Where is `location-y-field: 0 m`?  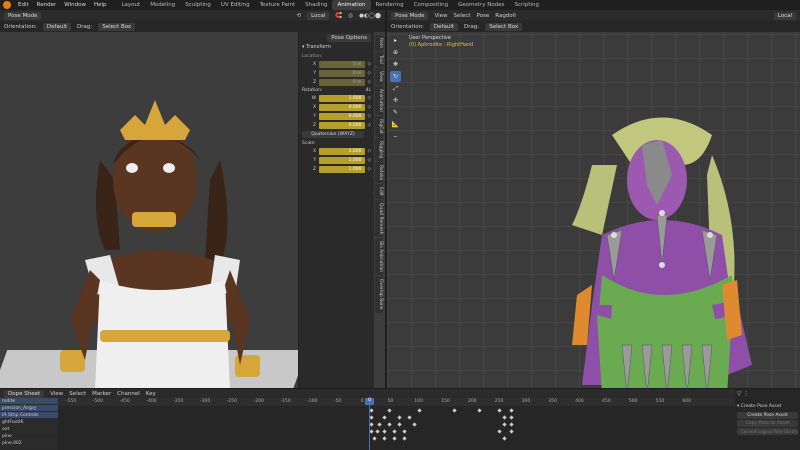
location-y-field: 0 m is located at coordinates (342, 73).